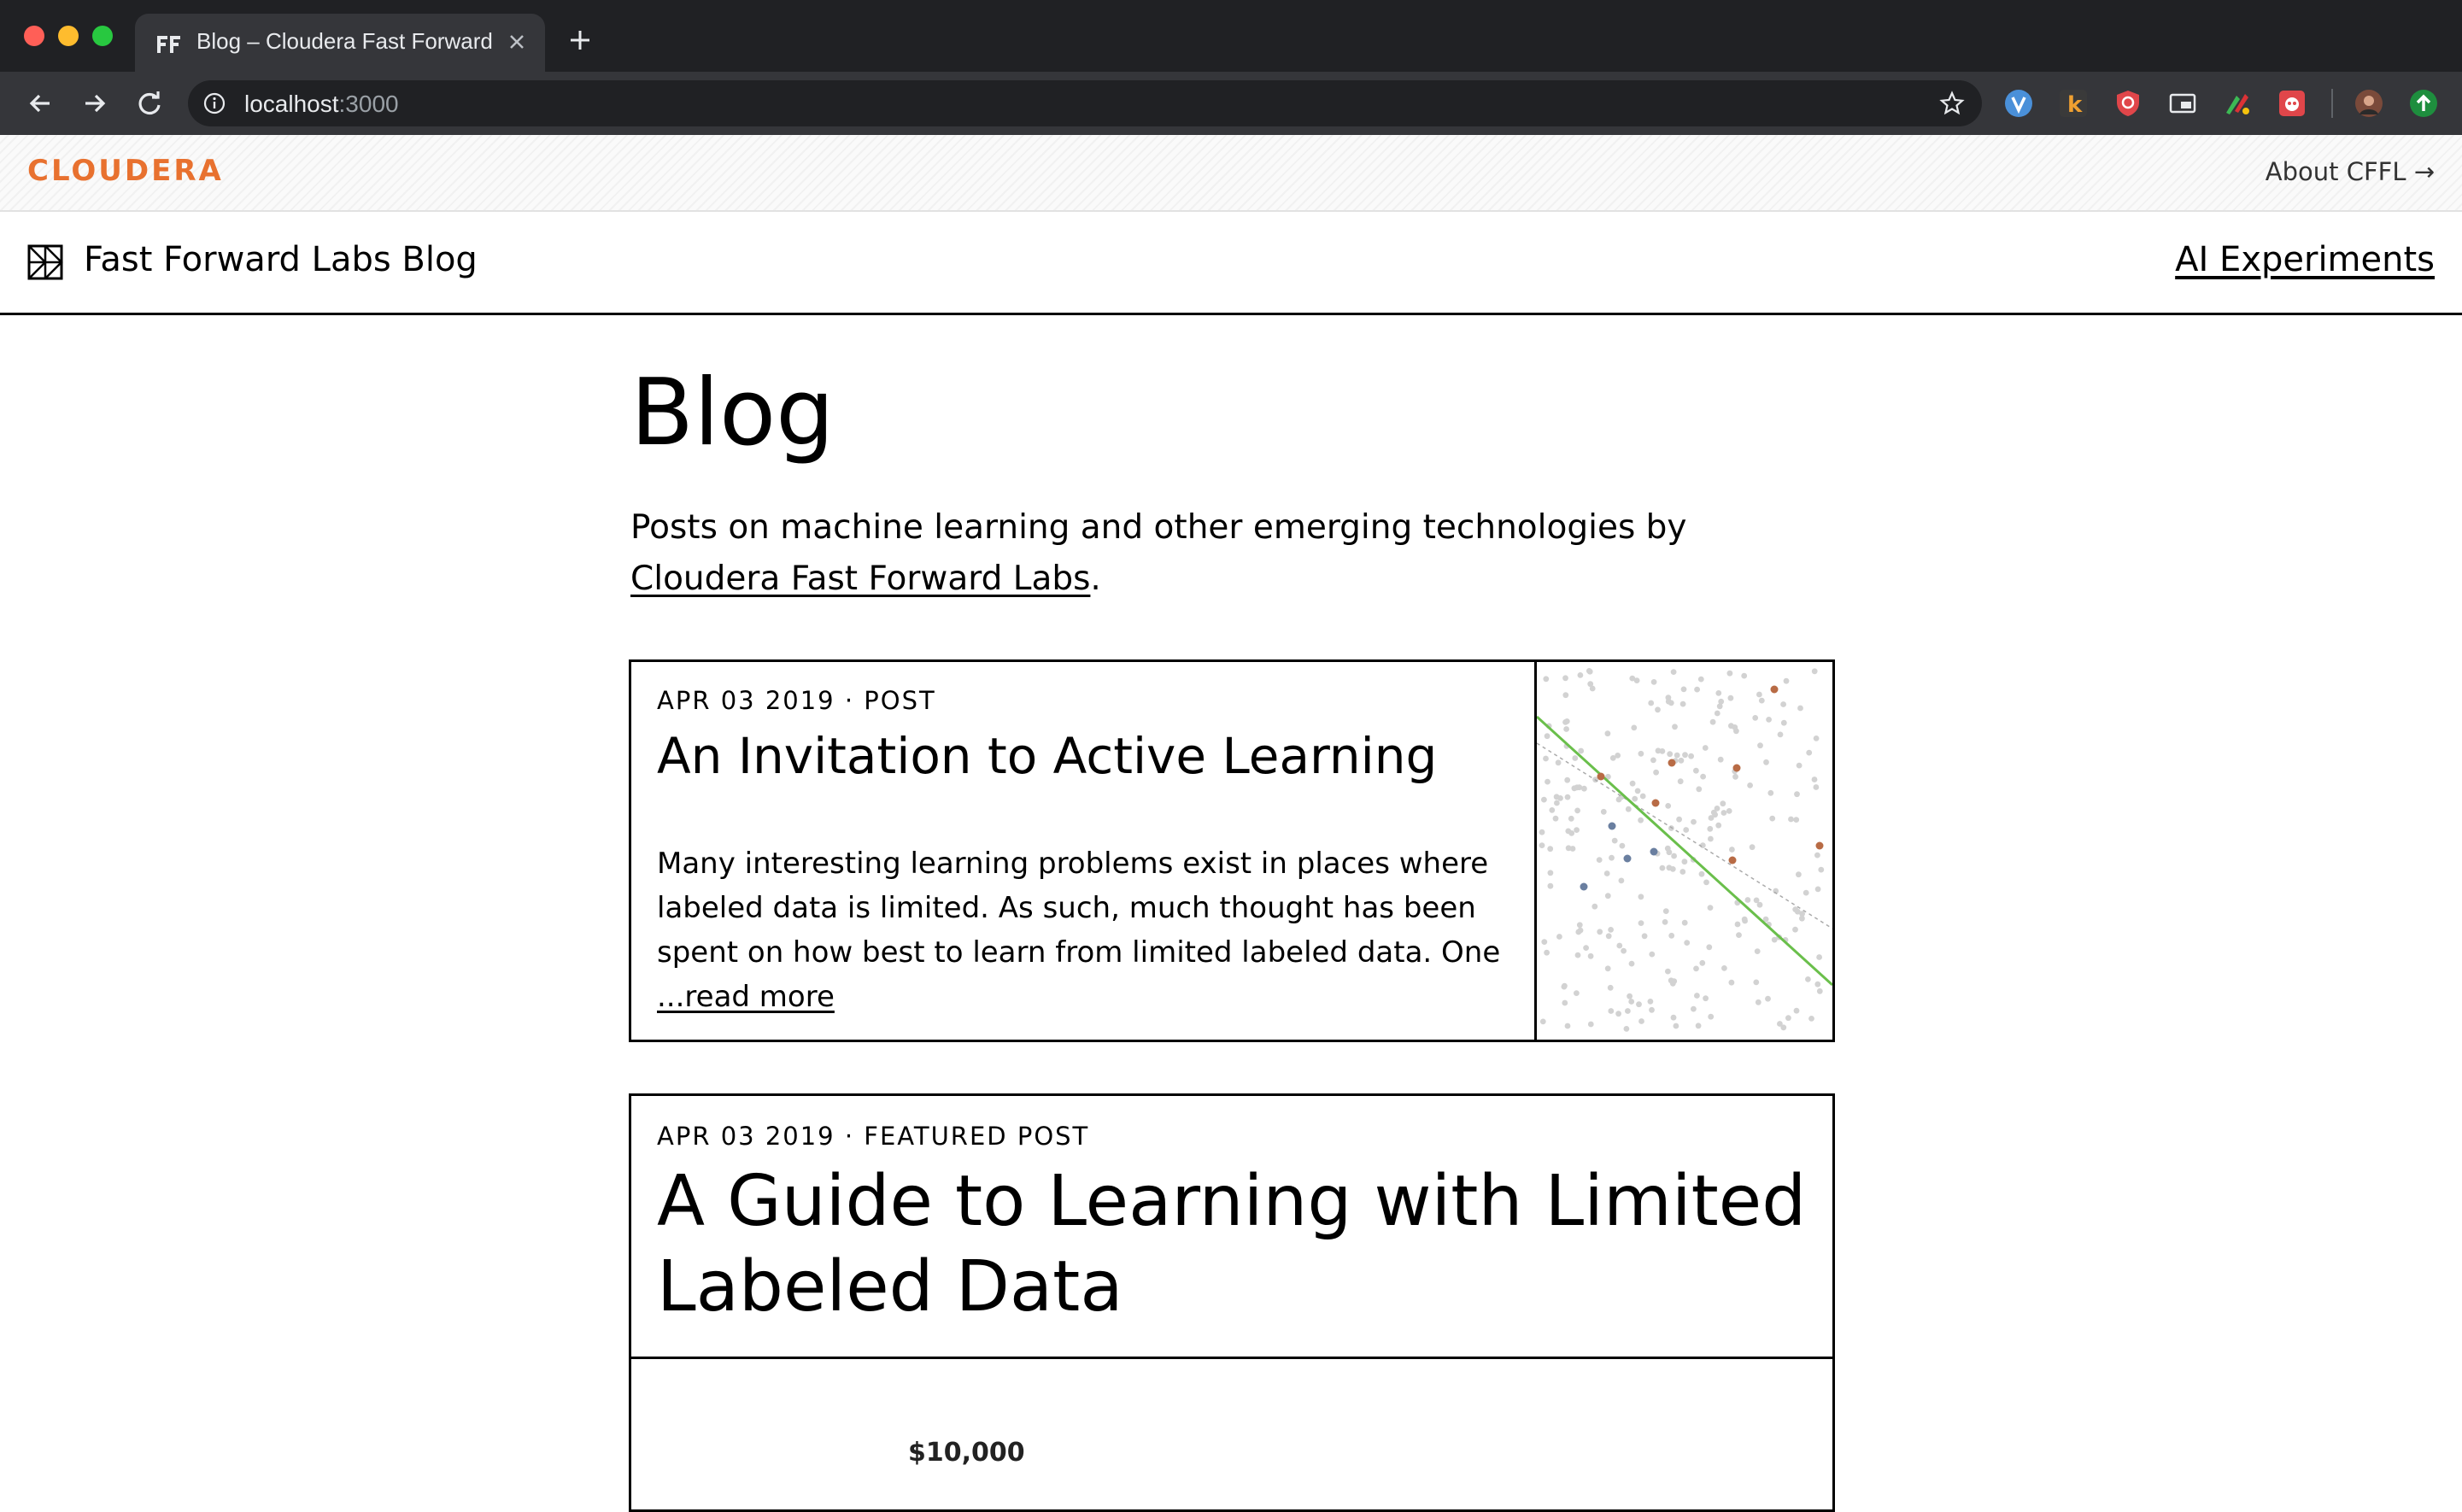 This screenshot has width=2462, height=1512. What do you see at coordinates (281, 259) in the screenshot?
I see `site-title: Fast Forward Labs Blog` at bounding box center [281, 259].